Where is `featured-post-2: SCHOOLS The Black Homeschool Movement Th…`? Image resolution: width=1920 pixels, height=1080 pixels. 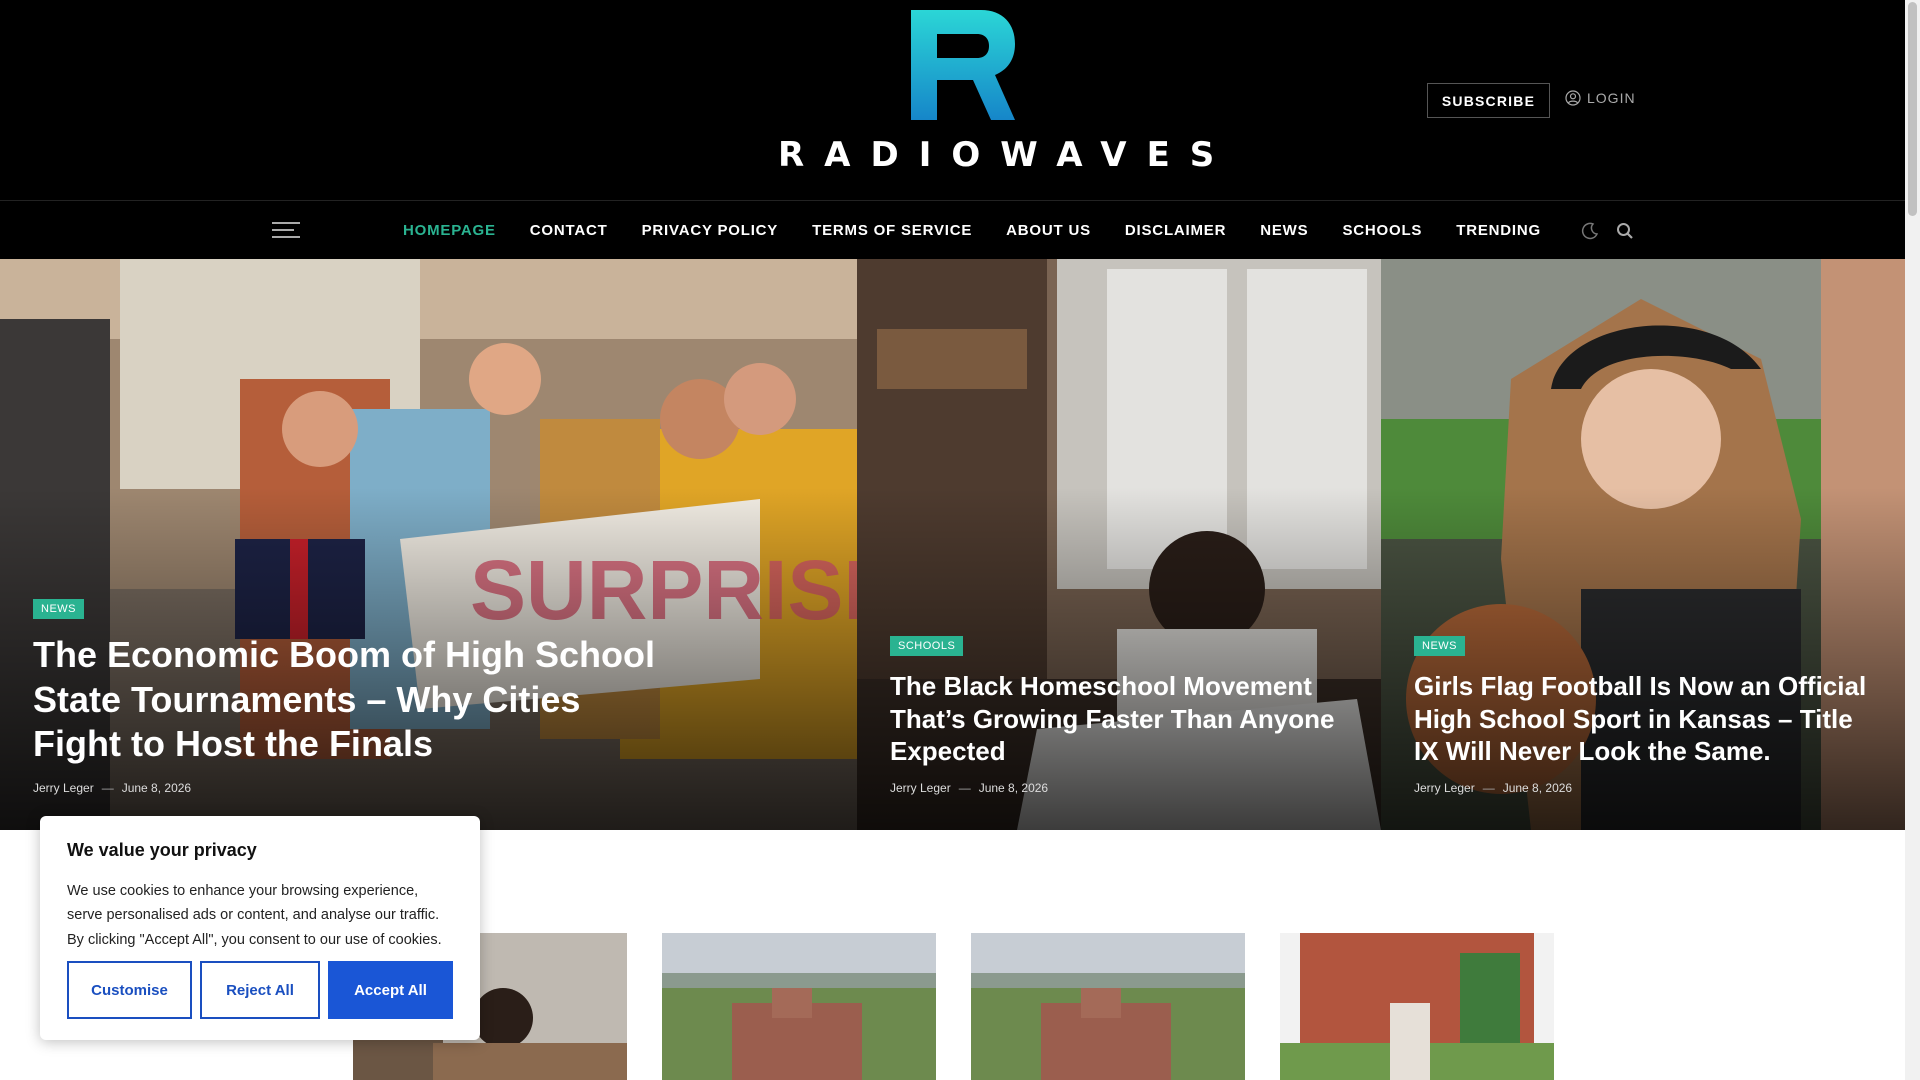 featured-post-2: SCHOOLS The Black Homeschool Movement Th… is located at coordinates (1119, 544).